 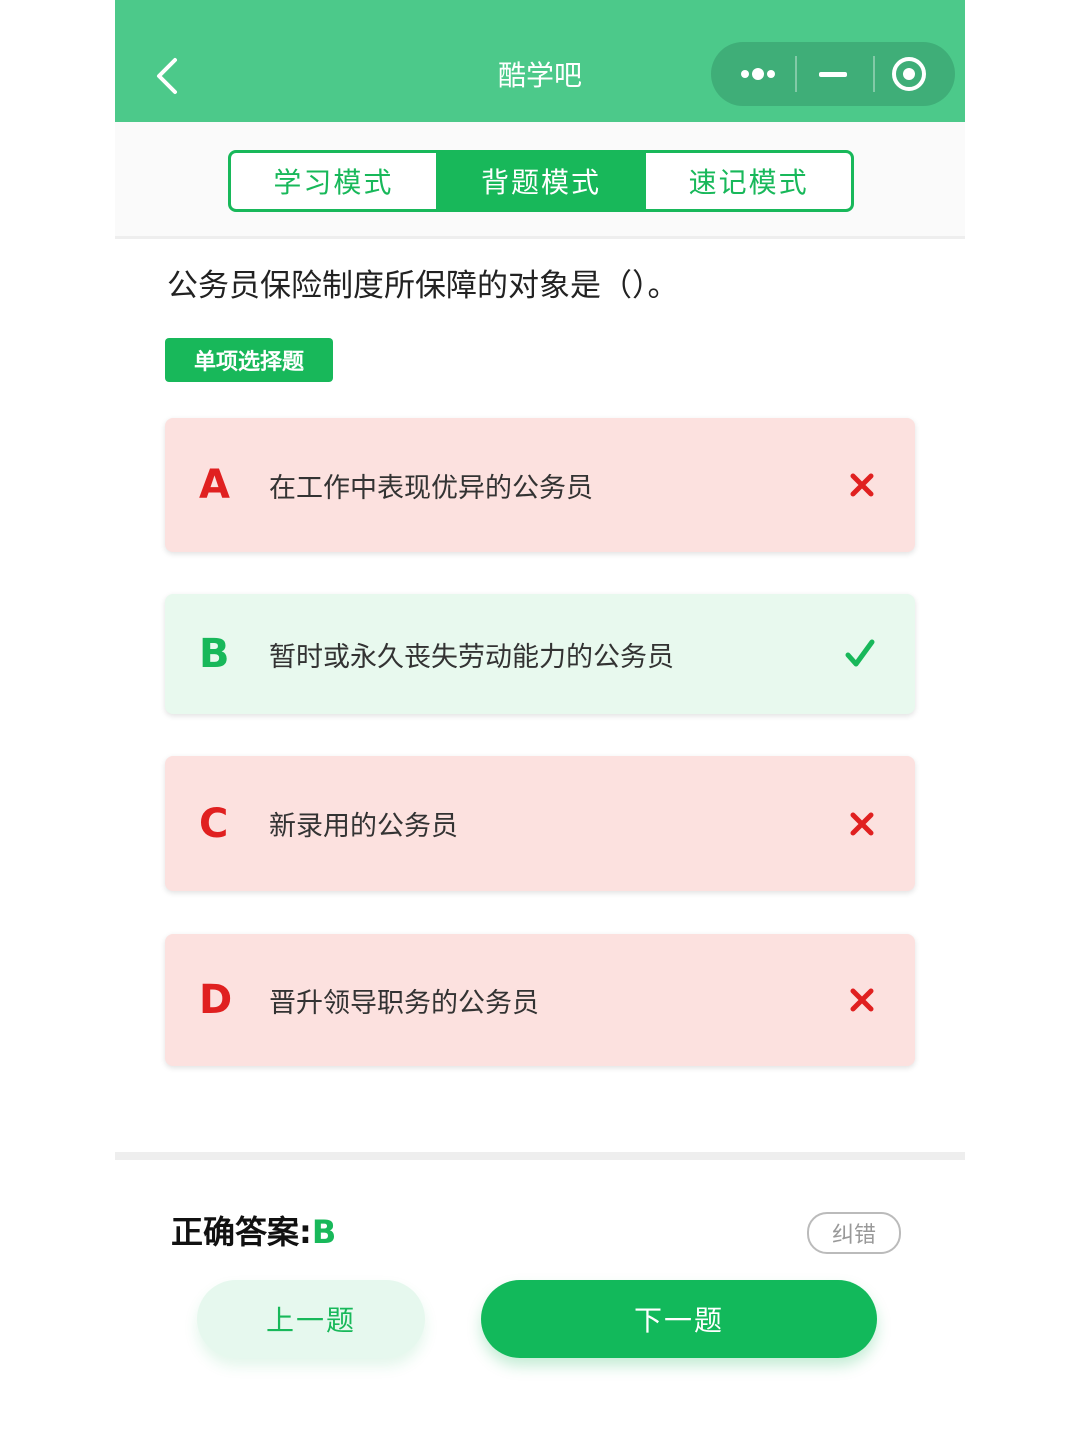 What do you see at coordinates (214, 485) in the screenshot?
I see `option-letter: A` at bounding box center [214, 485].